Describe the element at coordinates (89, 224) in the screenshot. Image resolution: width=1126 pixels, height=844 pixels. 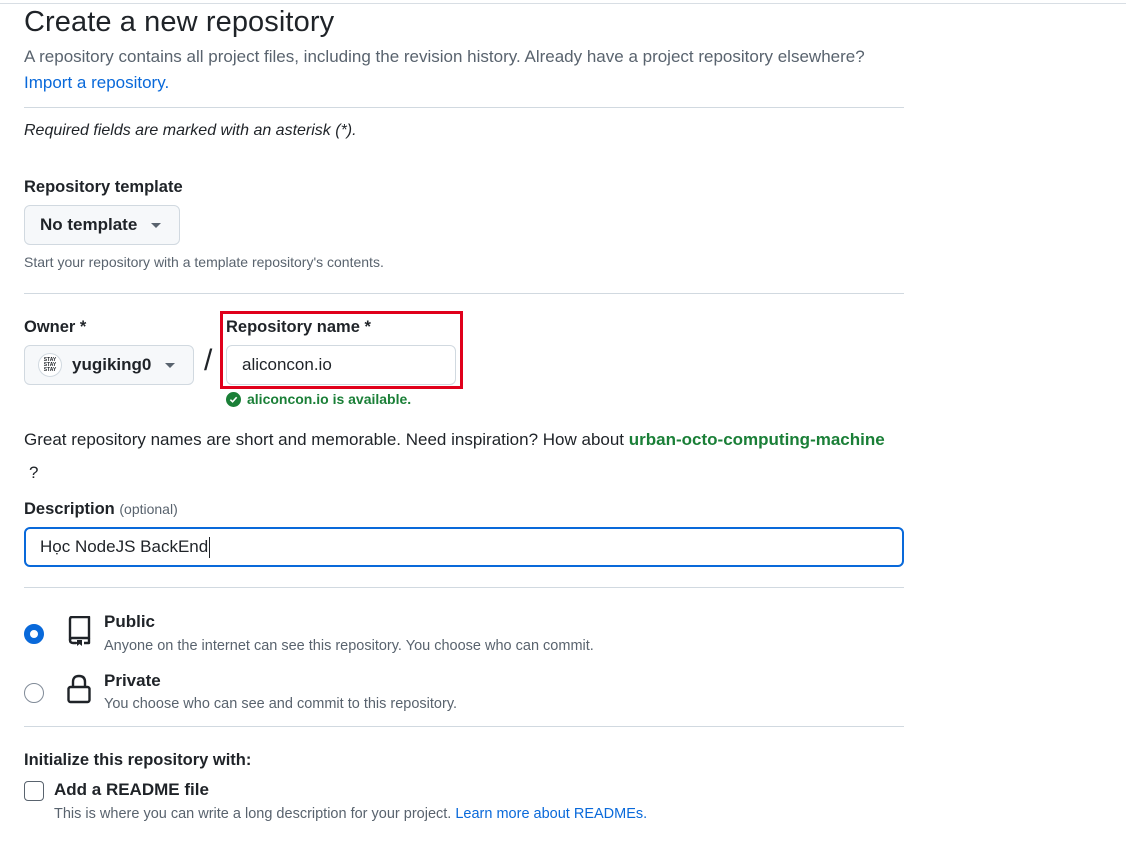
I see `template-selected: No template` at that location.